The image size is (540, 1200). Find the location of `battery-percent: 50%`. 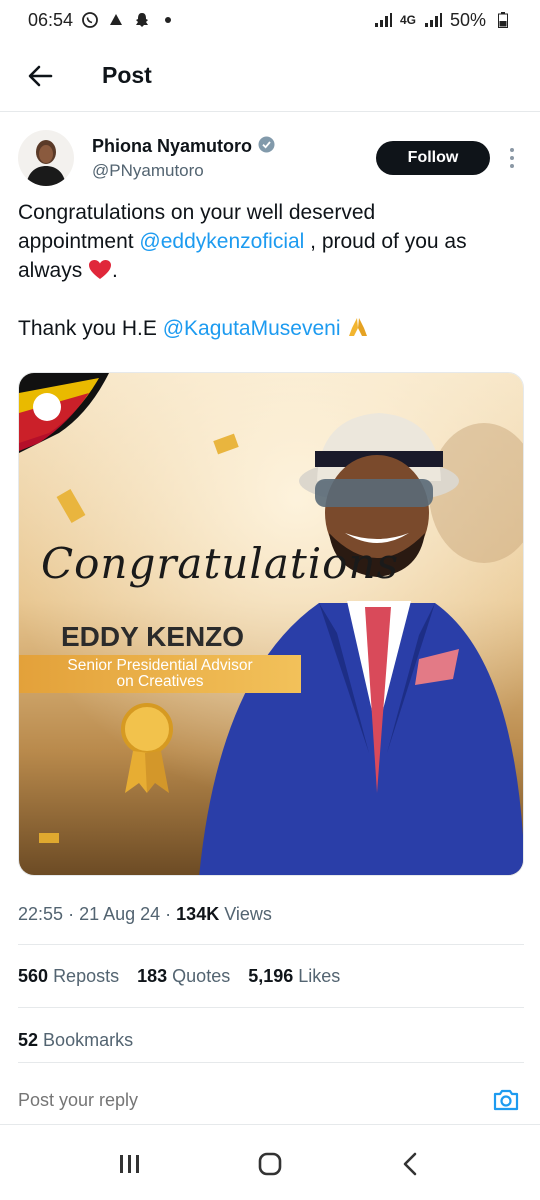

battery-percent: 50% is located at coordinates (467, 19).